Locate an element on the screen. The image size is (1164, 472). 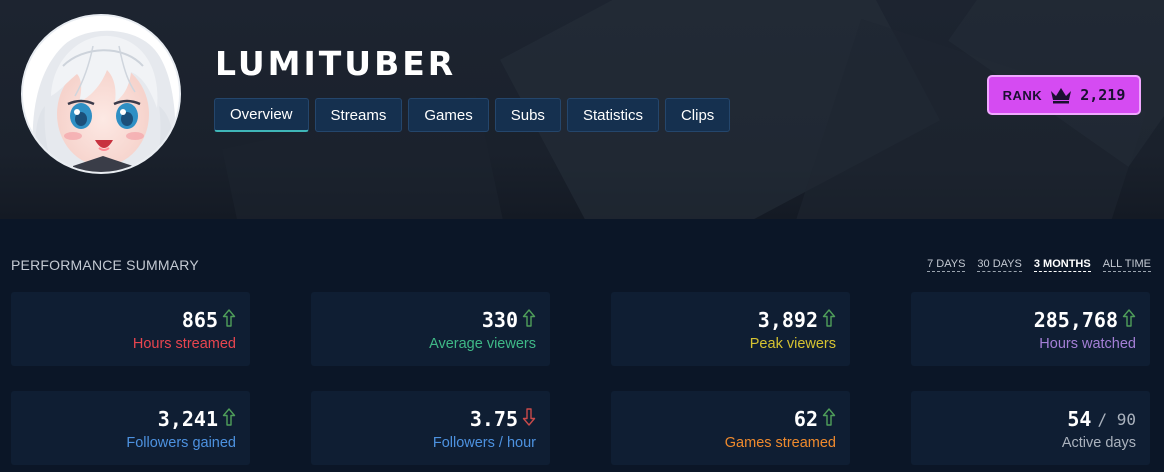
stat-label: Peak viewers is located at coordinates (792, 344).